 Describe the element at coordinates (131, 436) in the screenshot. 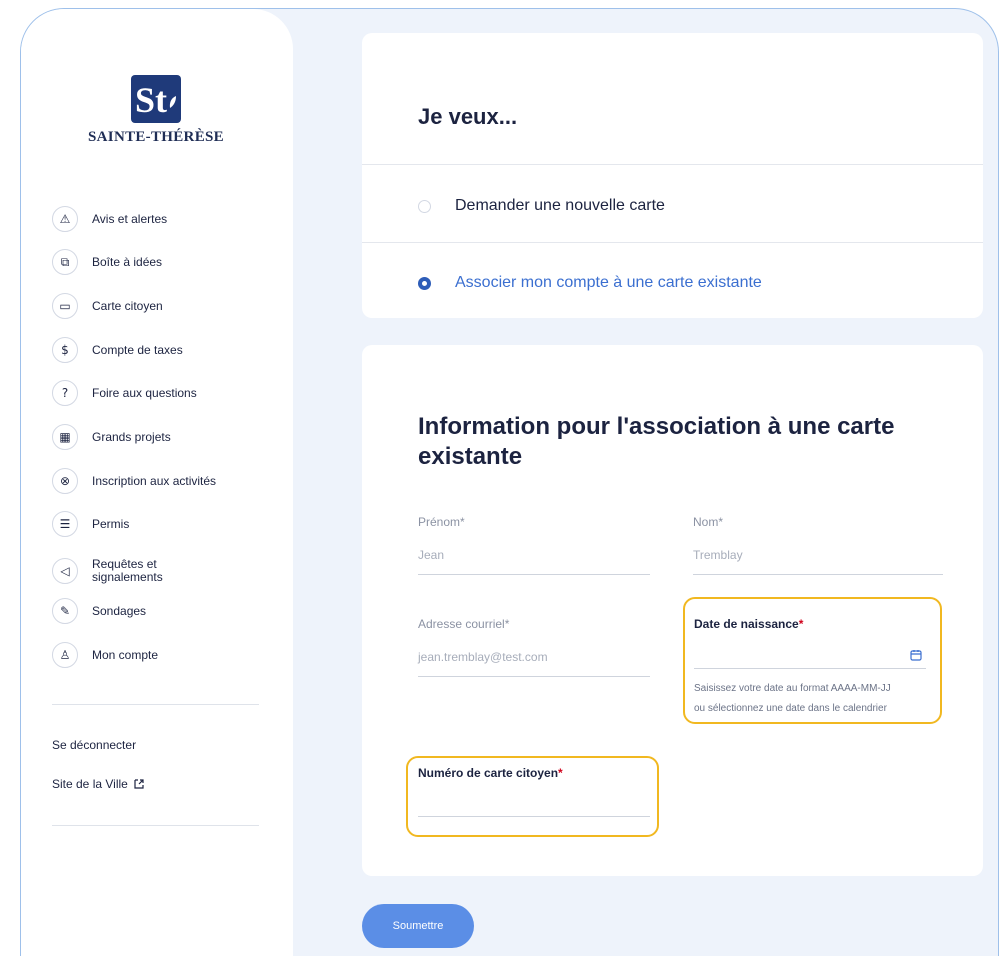

I see `sidebar-item-label: Grands projets` at that location.